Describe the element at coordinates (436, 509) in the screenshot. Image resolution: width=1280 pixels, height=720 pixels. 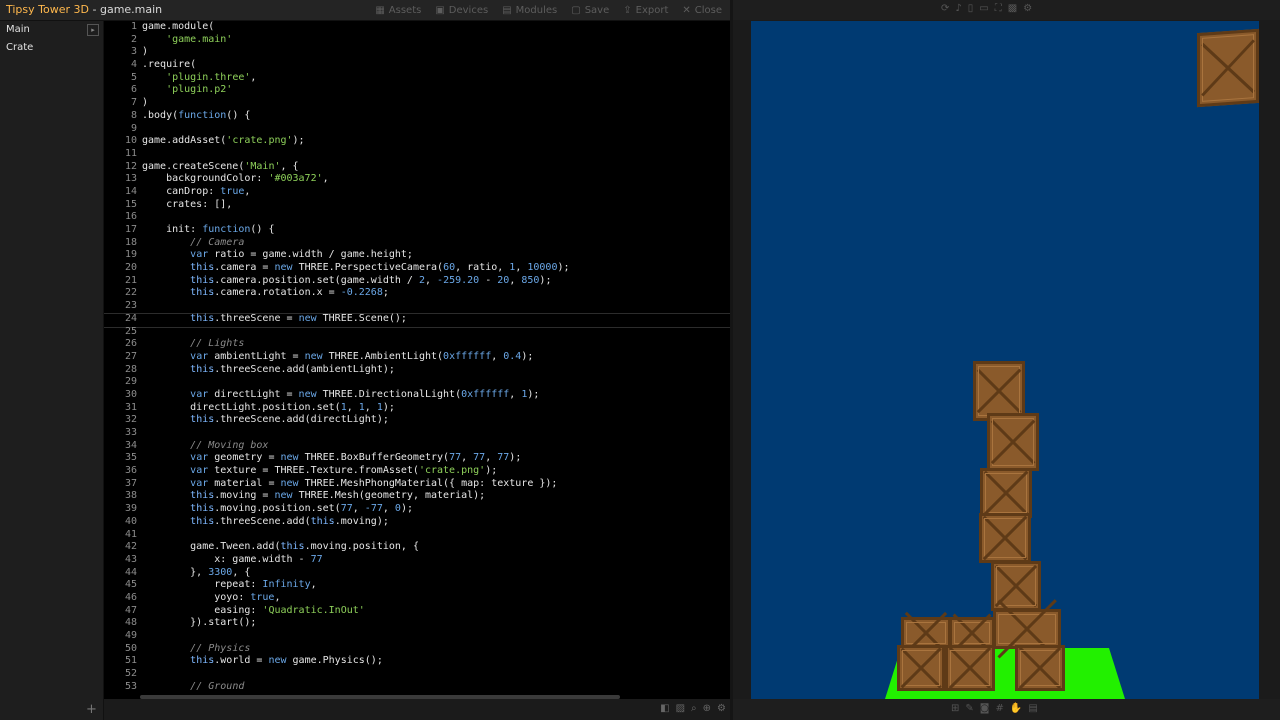
I see `code-line: this.moving.position.set(77, -77, 0);` at that location.